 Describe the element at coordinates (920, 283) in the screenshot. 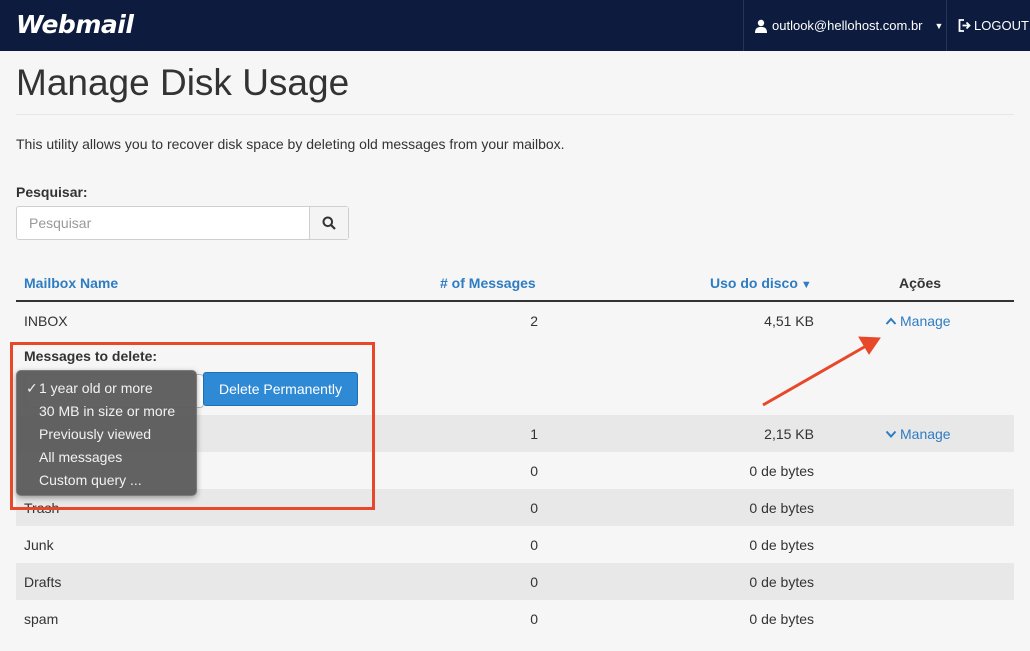

I see `column-header-actions: Ações` at that location.